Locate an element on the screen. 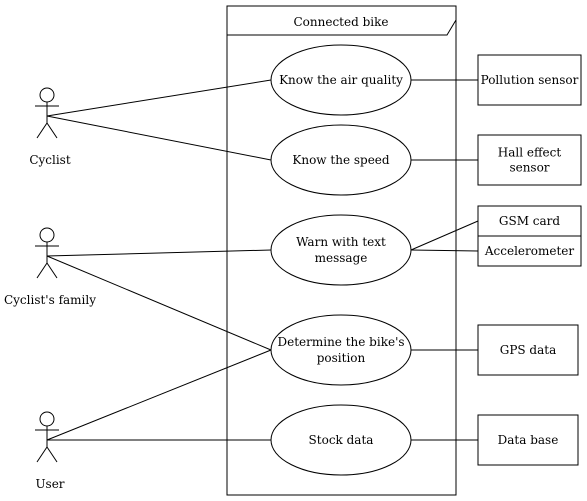 This screenshot has width=587, height=501. use-case-label: Warn with text is located at coordinates (341, 242).